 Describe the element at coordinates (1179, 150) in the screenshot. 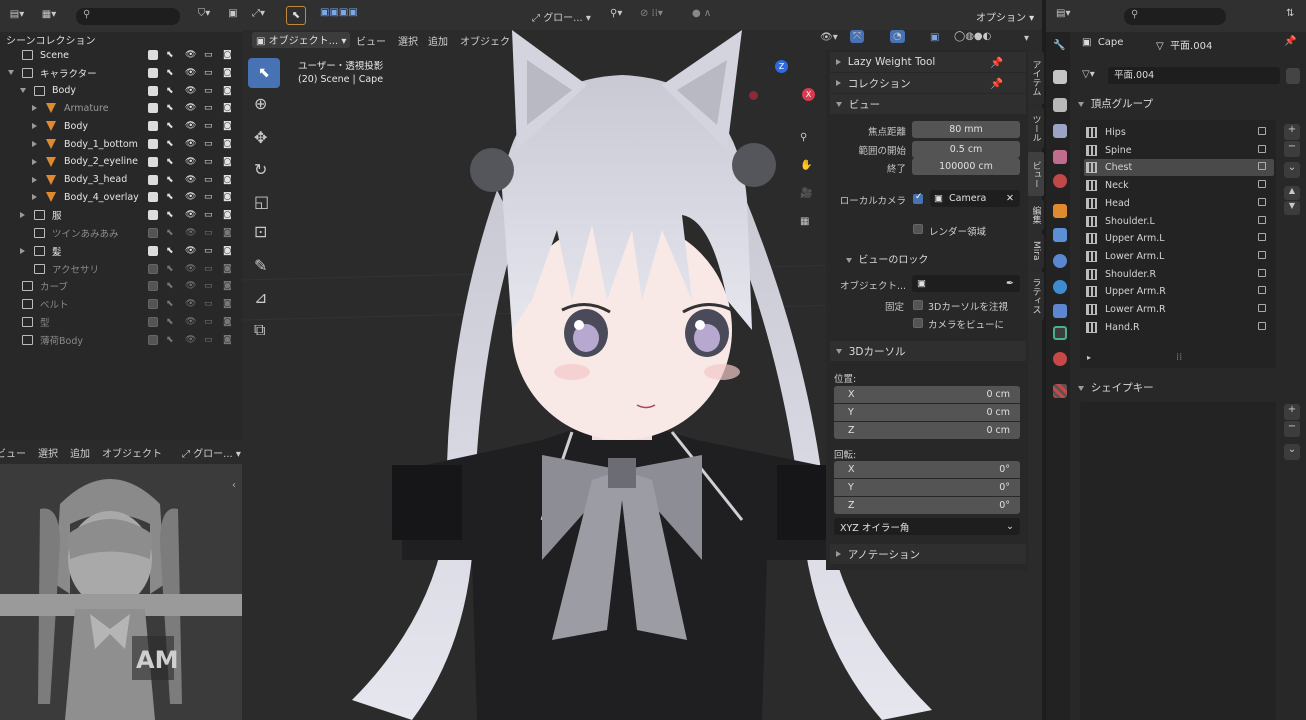

I see `vertex-group-item: Spine` at that location.